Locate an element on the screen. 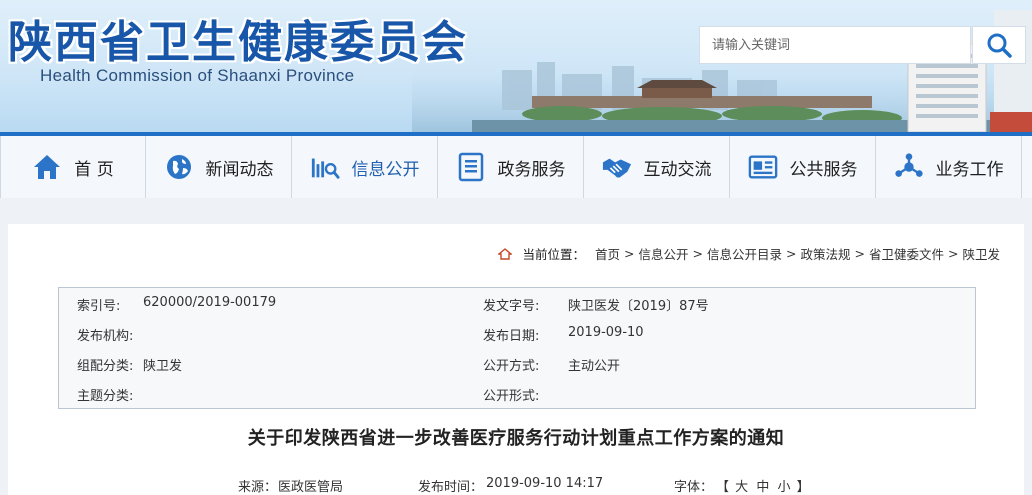  pub-date-value: 2019-09-10 is located at coordinates (606, 332).